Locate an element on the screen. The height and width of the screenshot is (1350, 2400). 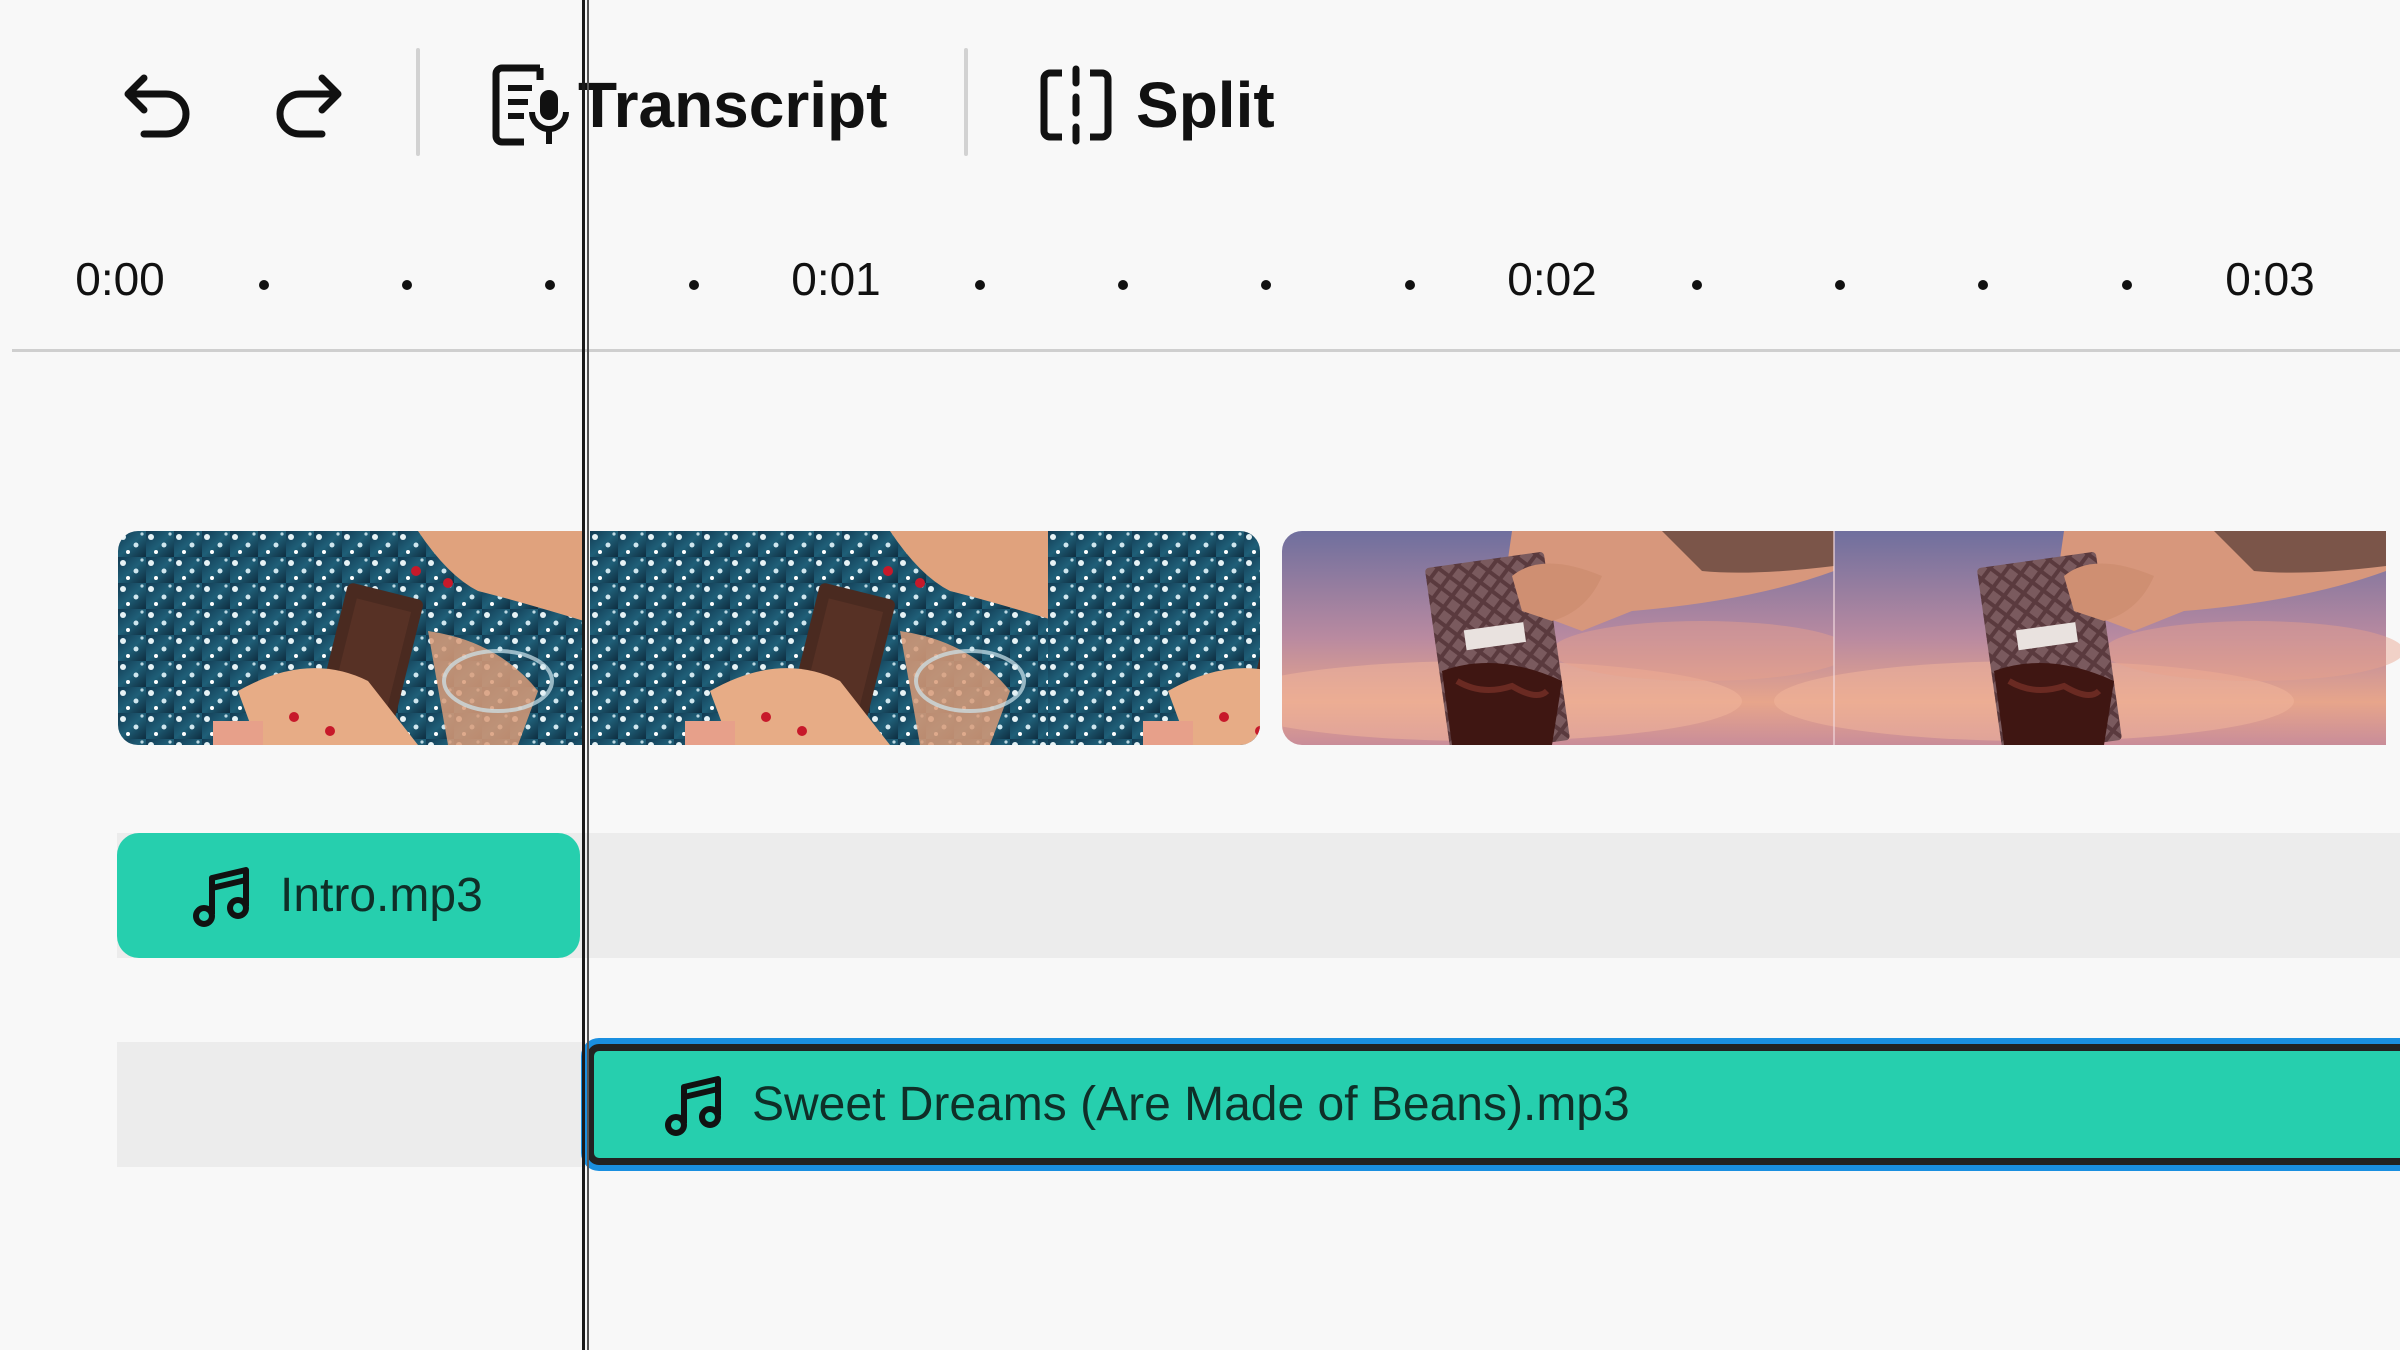
sunset-thumbnails is located at coordinates (1841, 638).